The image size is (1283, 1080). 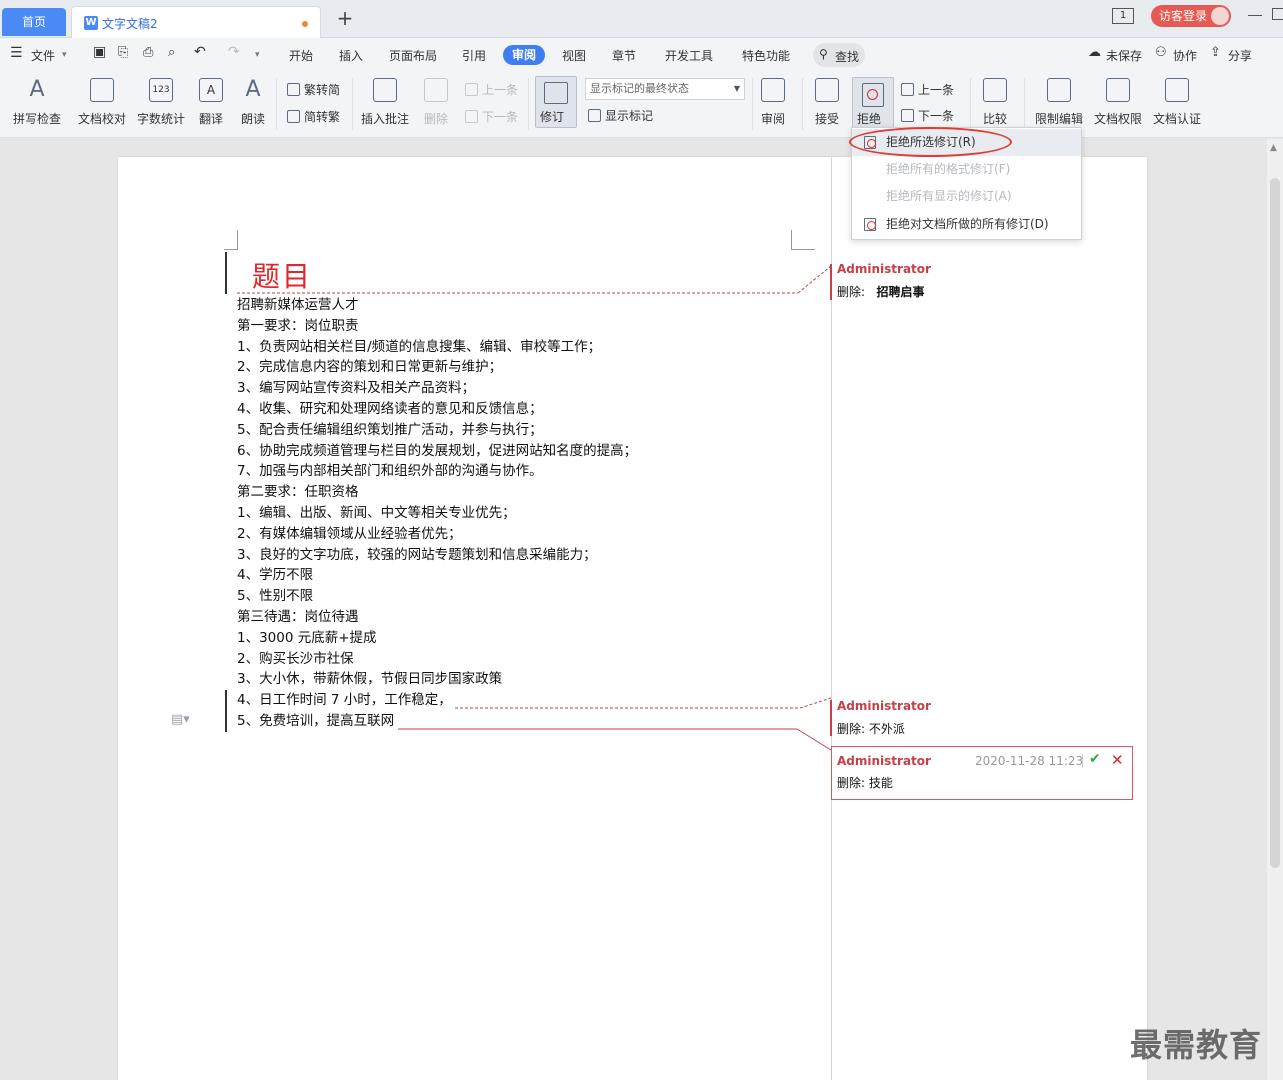 I want to click on search-button: ⚲ 查找, so click(x=839, y=55).